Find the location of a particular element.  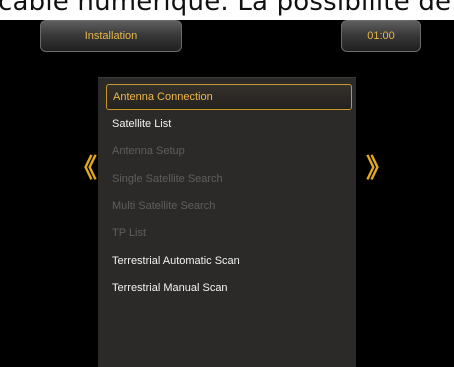

screen-title-box: Installation is located at coordinates (111, 36).